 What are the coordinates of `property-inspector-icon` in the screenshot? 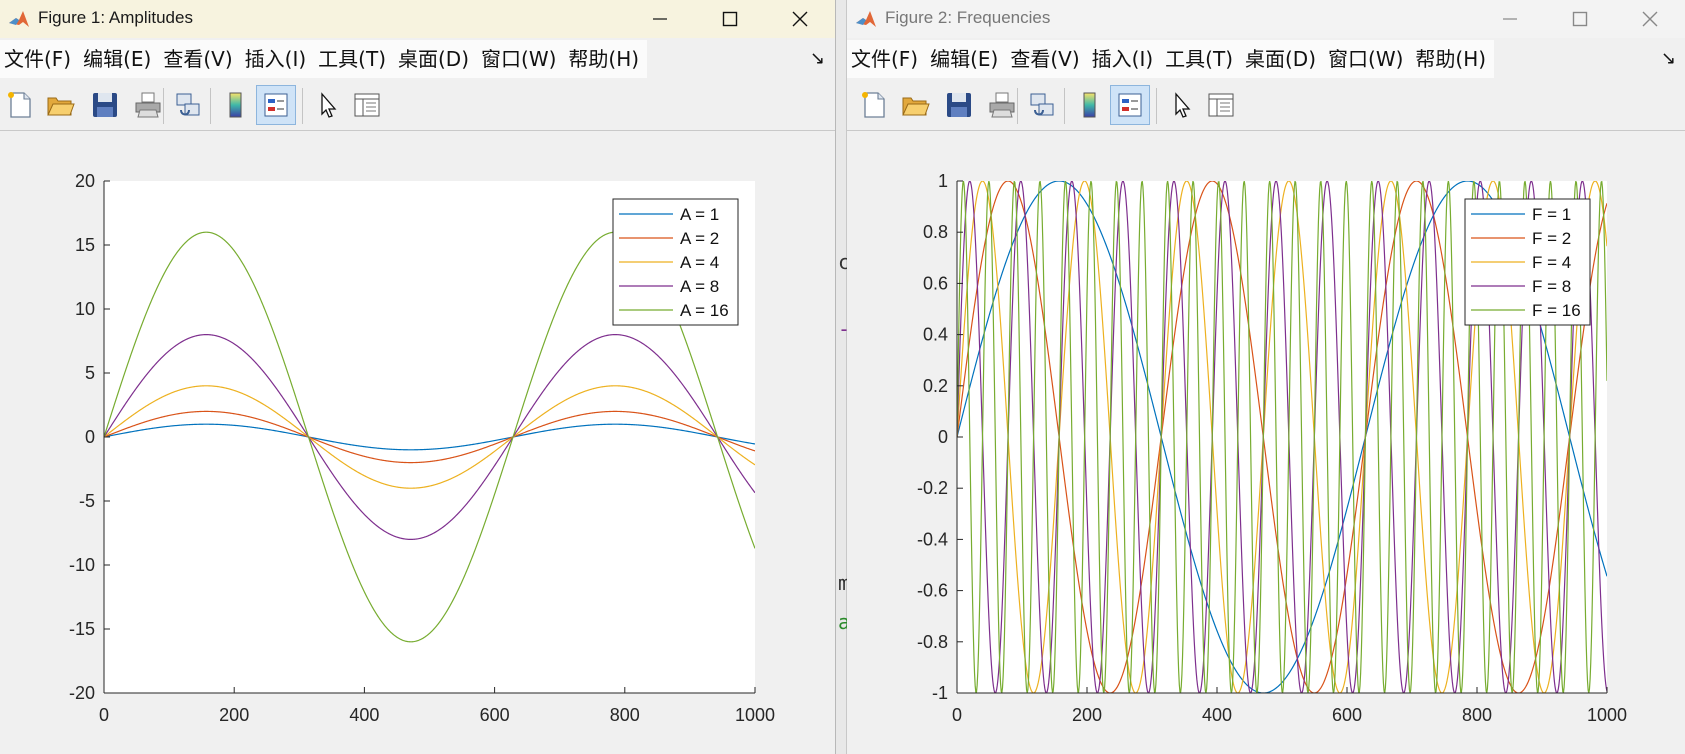 It's located at (367, 105).